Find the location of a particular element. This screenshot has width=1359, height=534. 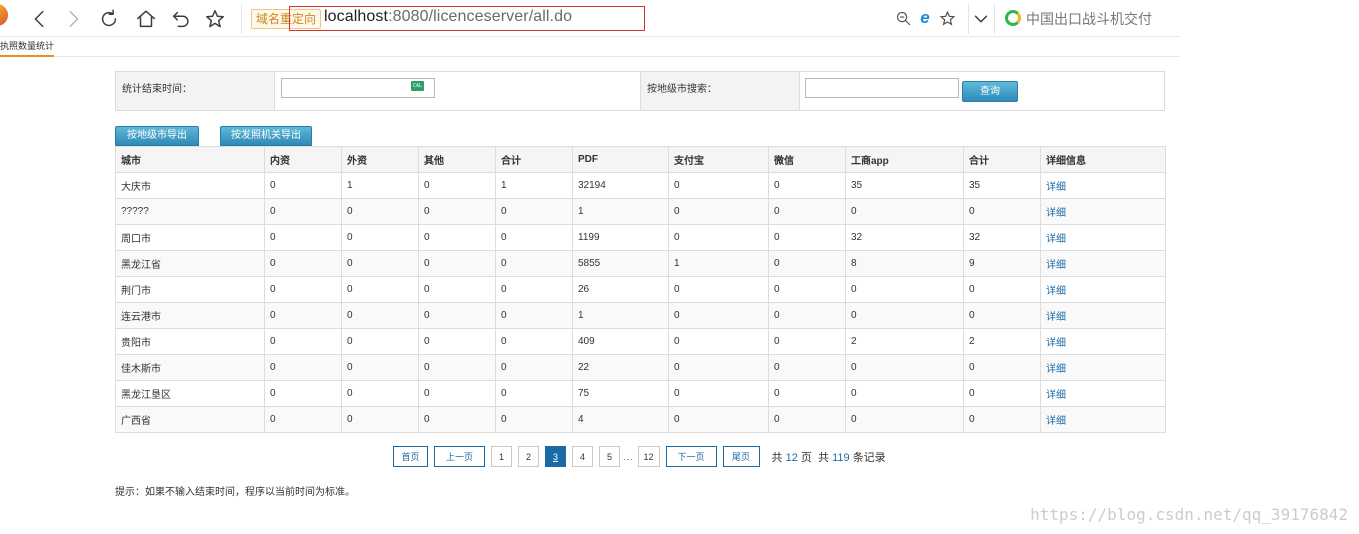

page-button: 1 is located at coordinates (501, 456).